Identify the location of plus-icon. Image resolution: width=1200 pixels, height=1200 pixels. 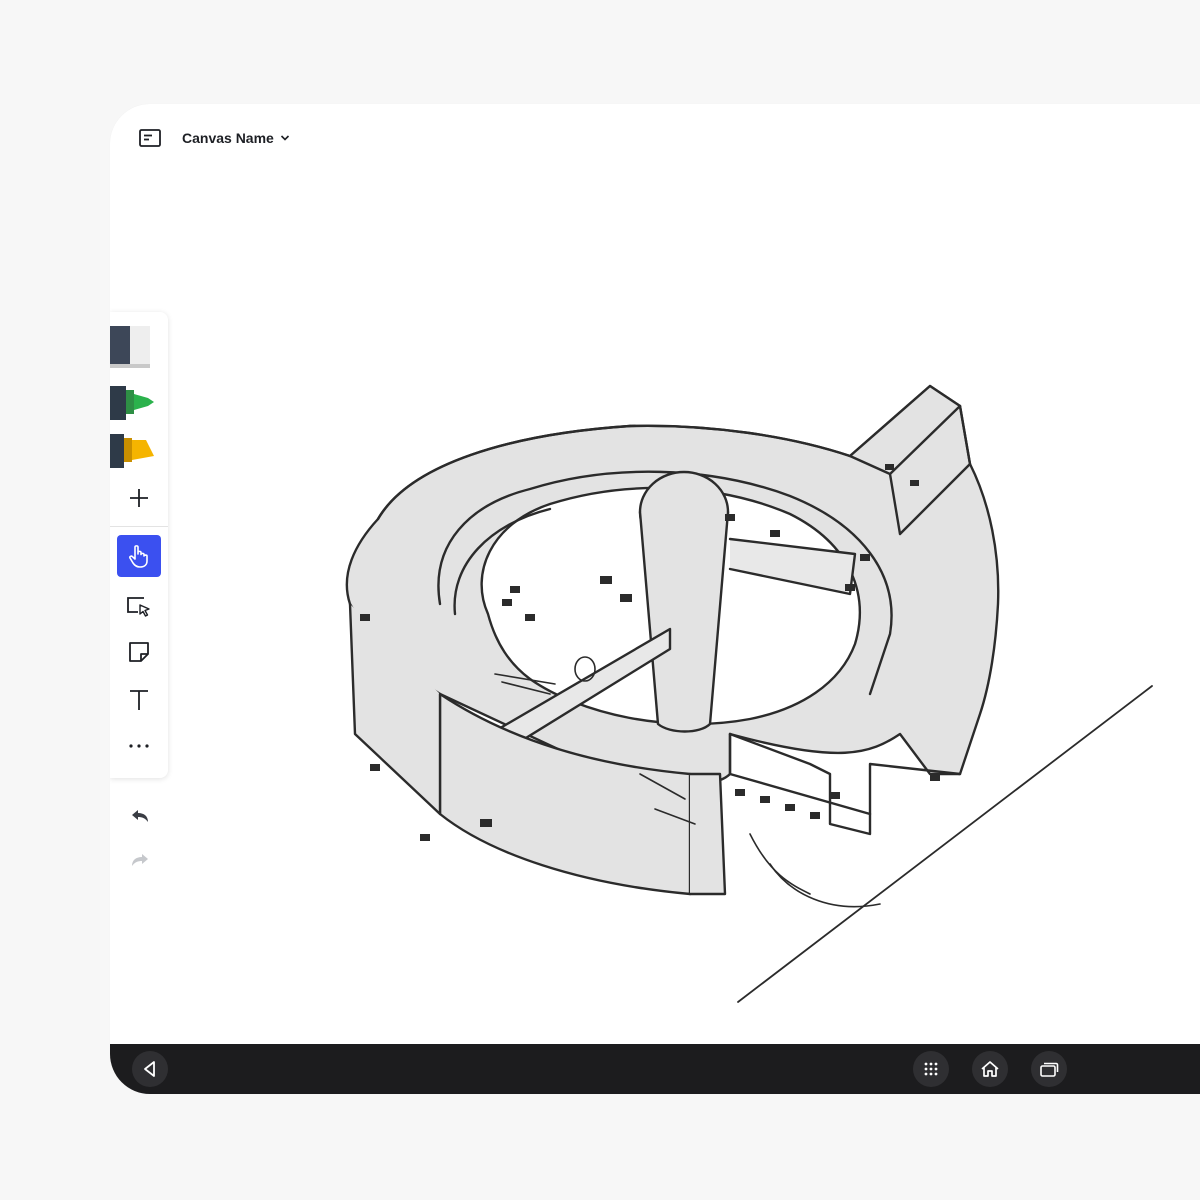
(139, 498).